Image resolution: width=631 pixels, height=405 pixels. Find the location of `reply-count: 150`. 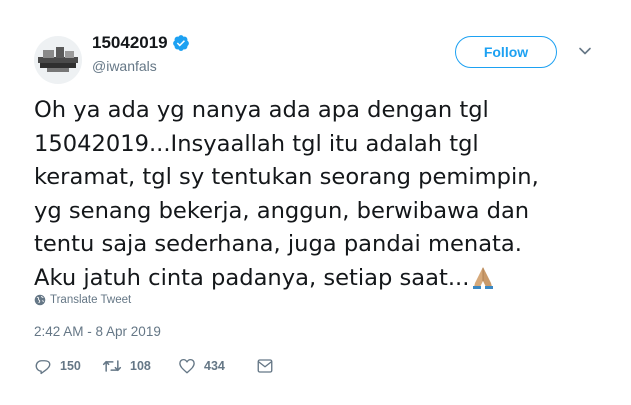

reply-count: 150 is located at coordinates (70, 366).